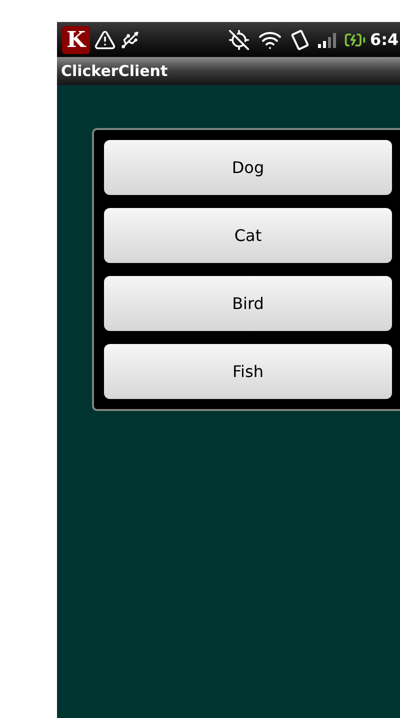 The image size is (400, 718). Describe the element at coordinates (239, 39) in the screenshot. I see `gps-off-icon` at that location.